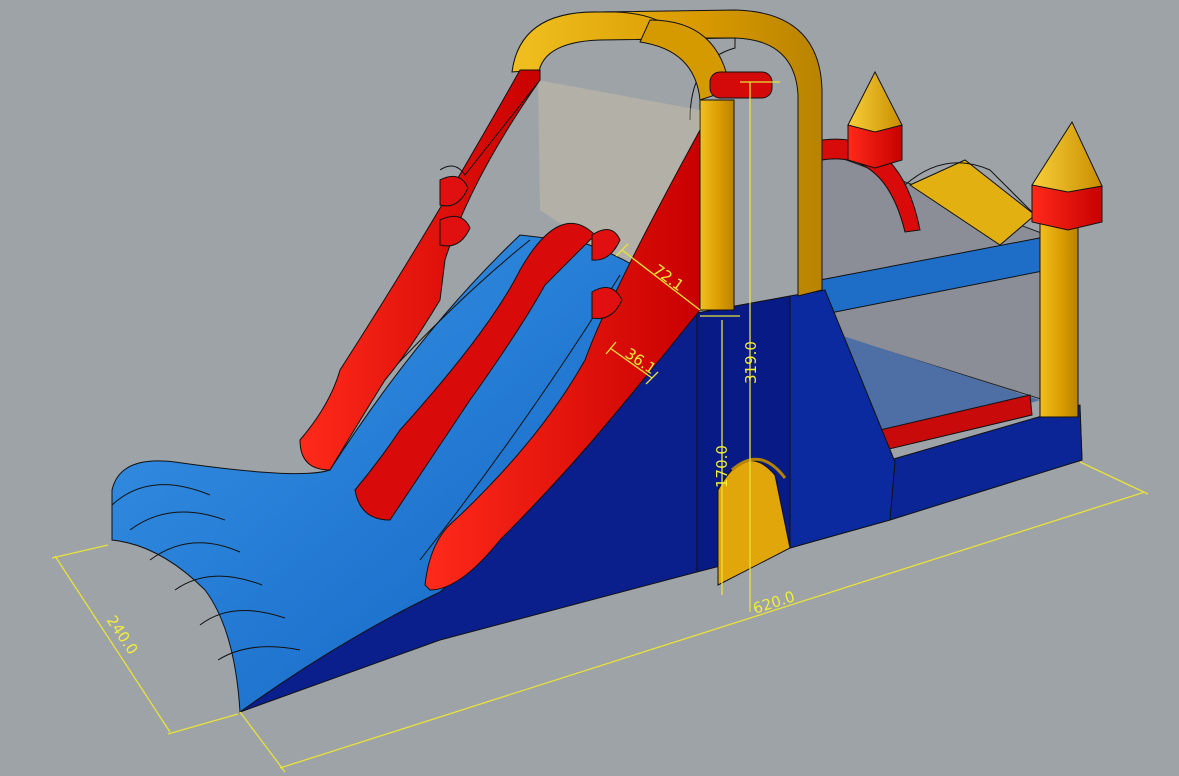 The height and width of the screenshot is (776, 1179). Describe the element at coordinates (751, 362) in the screenshot. I see `dimension-total-height-label: 319.0` at that location.